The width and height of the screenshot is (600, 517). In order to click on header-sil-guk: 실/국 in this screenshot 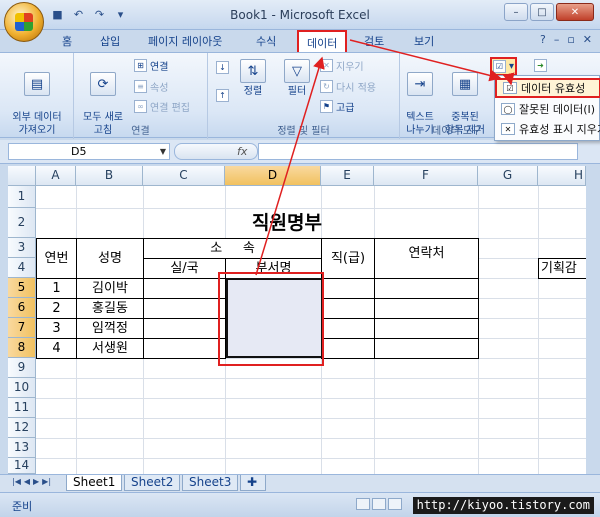, I will do `click(184, 268)`.